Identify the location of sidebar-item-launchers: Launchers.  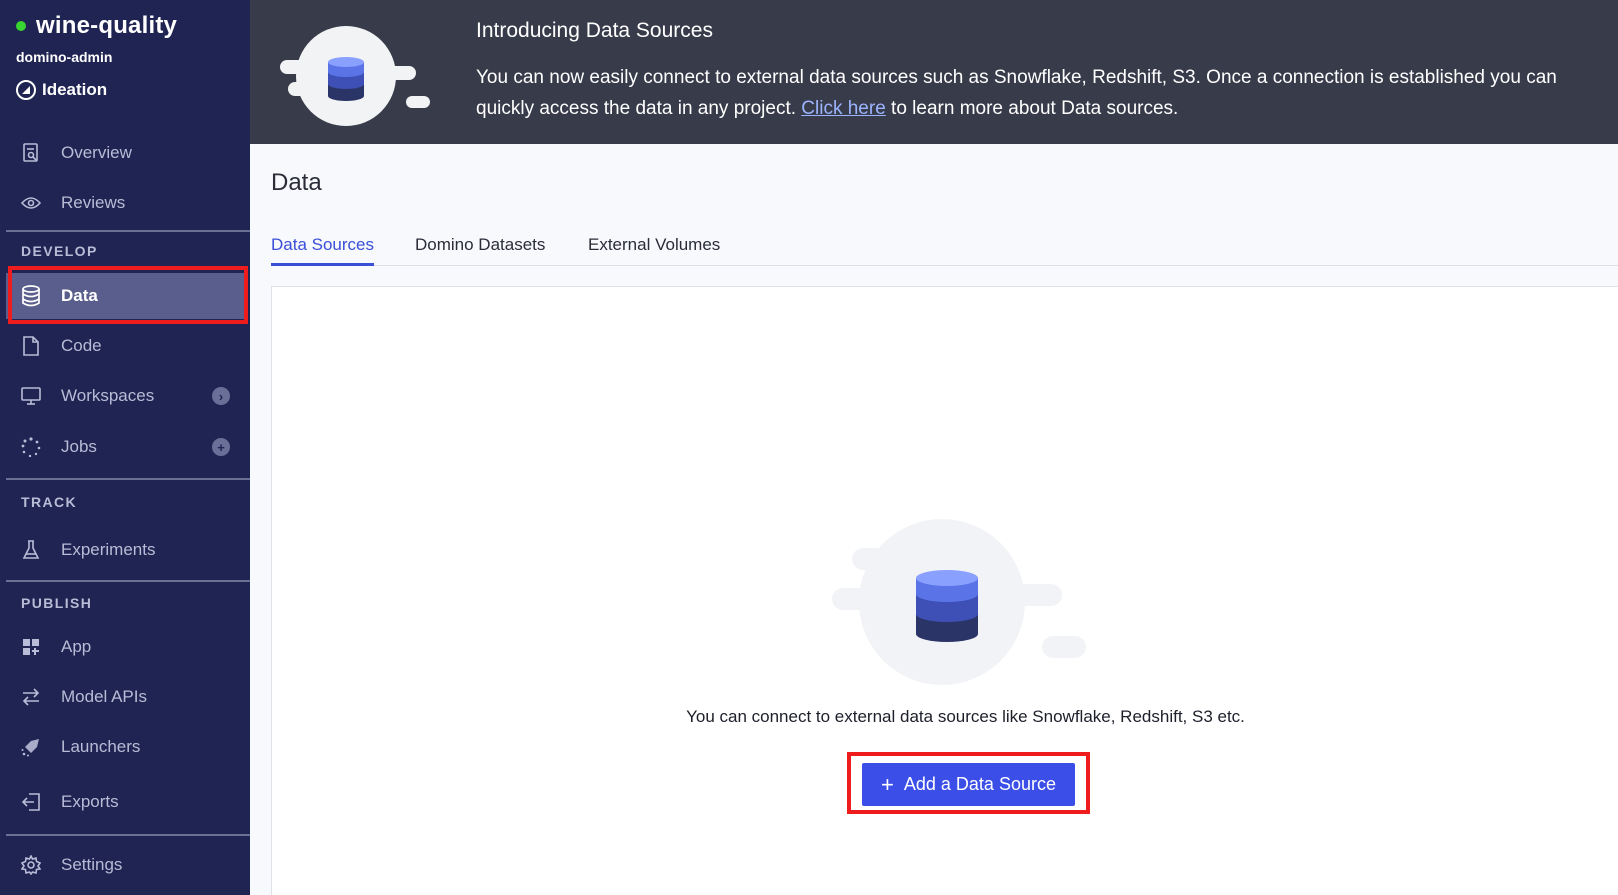
(125, 747).